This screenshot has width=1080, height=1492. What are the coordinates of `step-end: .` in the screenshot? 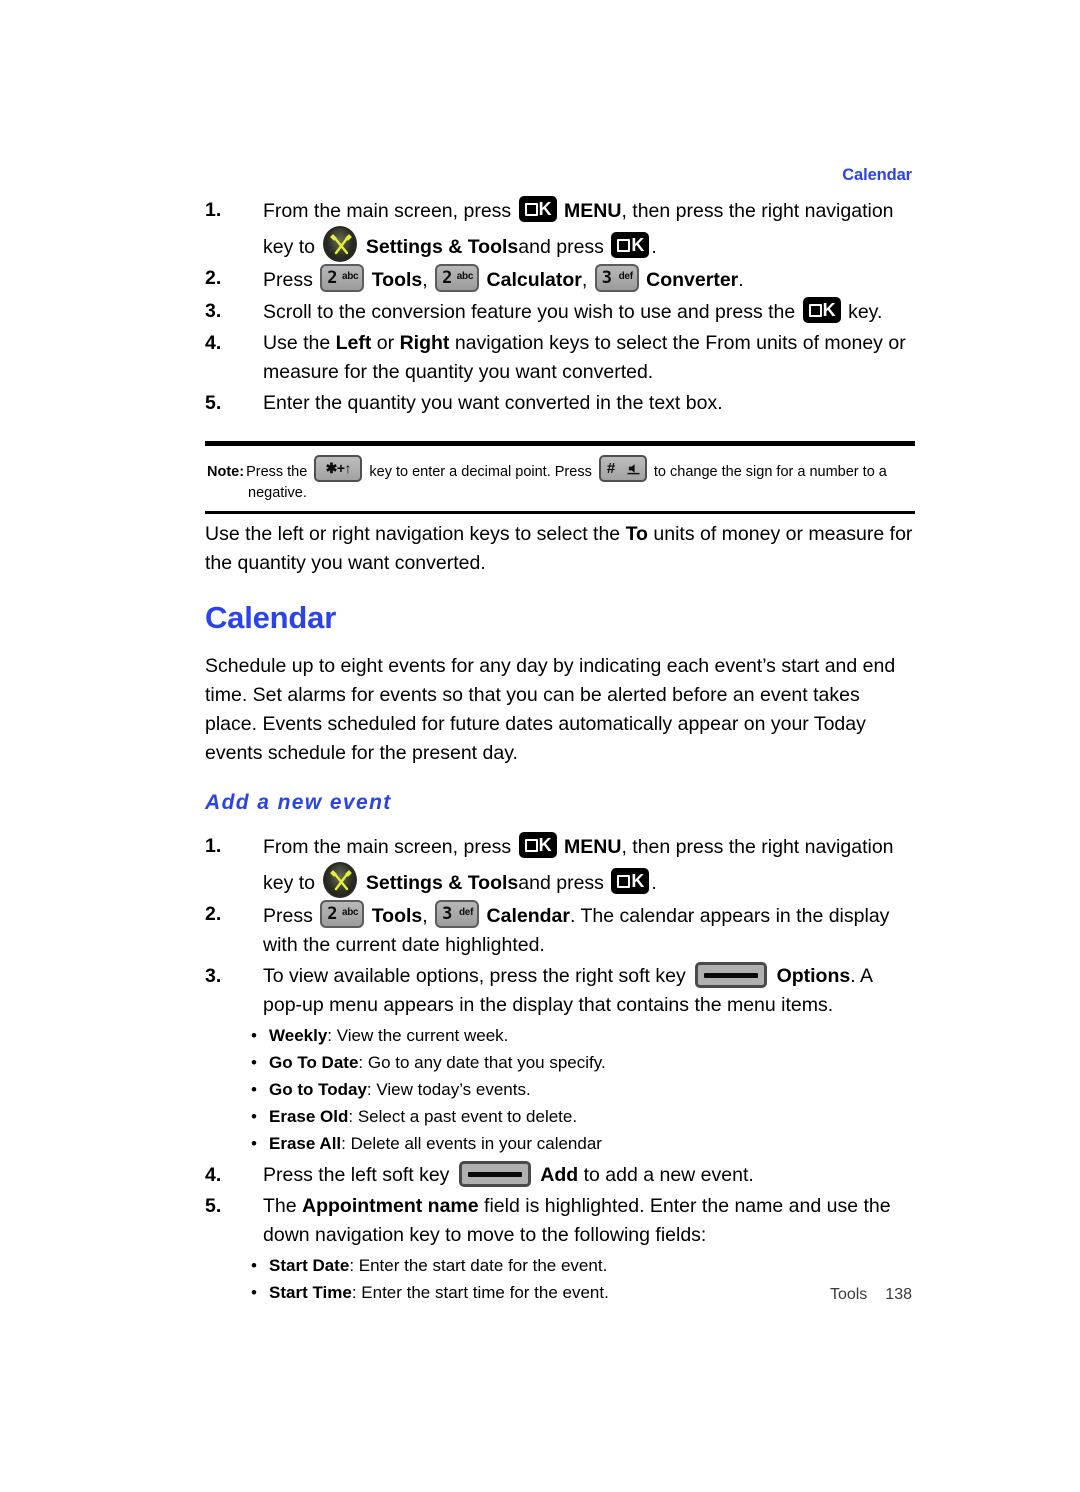 It's located at (741, 280).